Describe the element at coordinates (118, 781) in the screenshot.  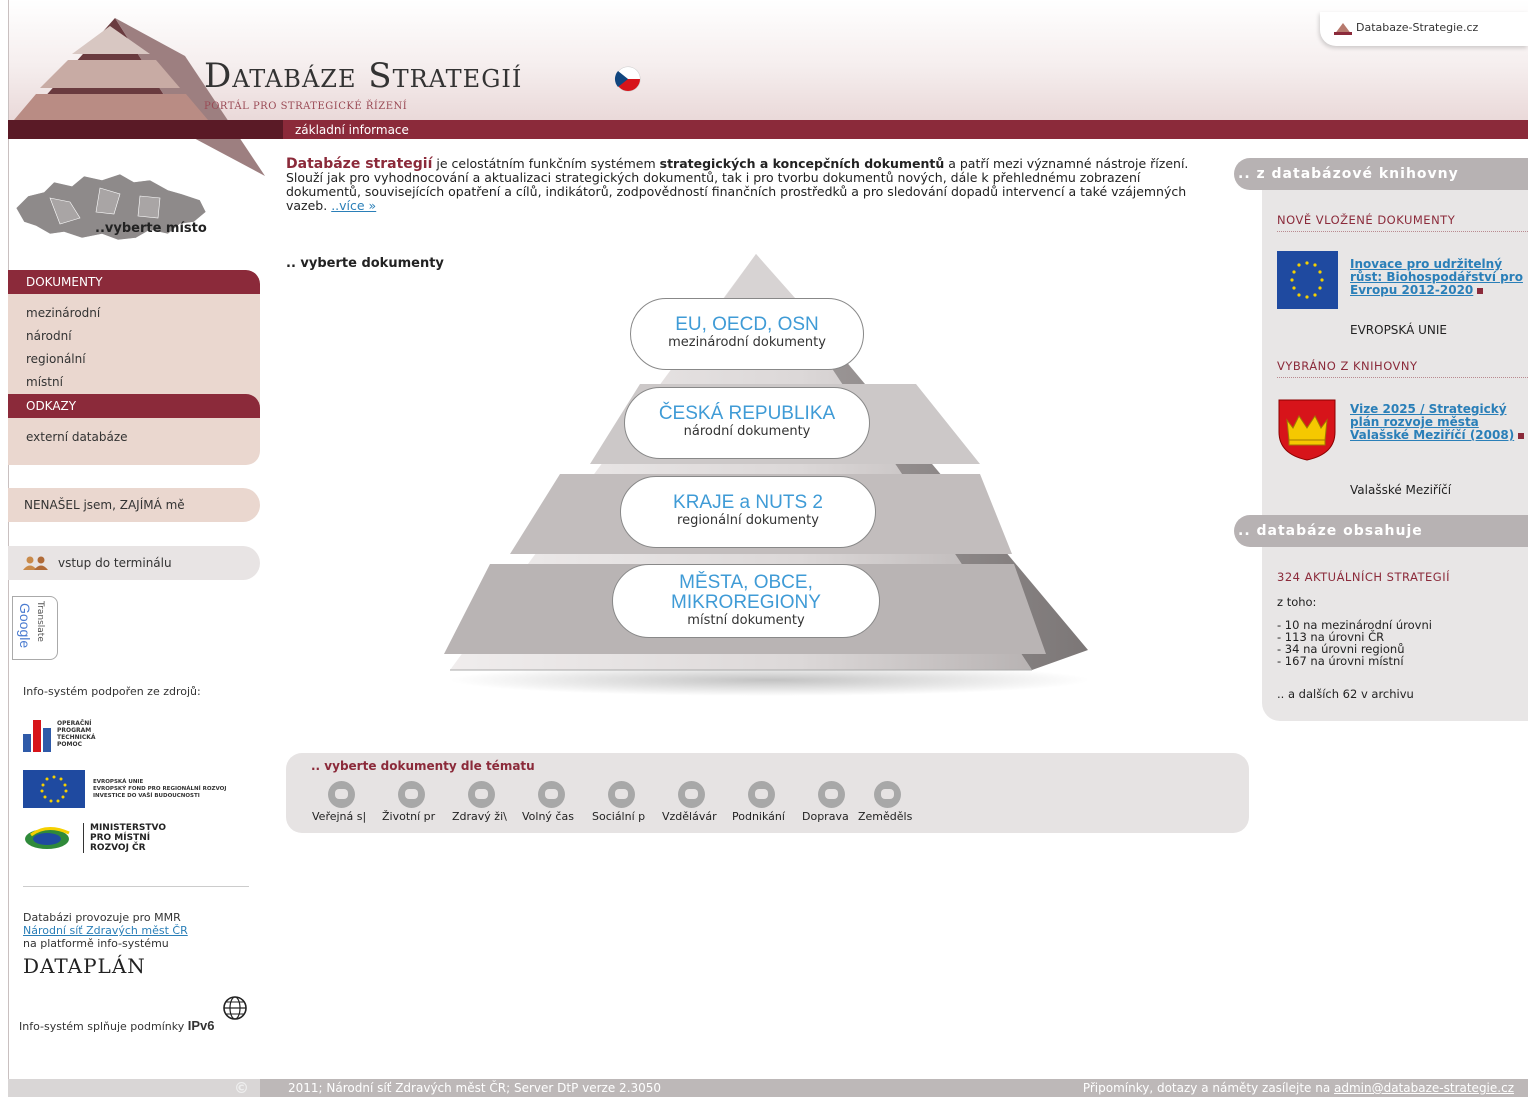
I see `eu-text-1: EVROPSKÁ UNIE` at that location.